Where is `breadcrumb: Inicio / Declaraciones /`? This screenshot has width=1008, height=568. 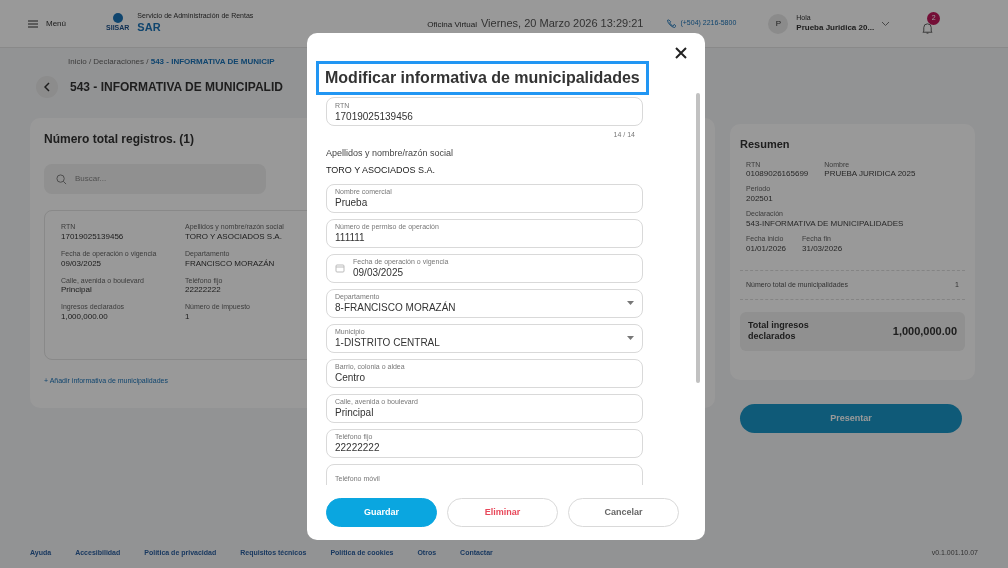 breadcrumb: Inicio / Declaraciones / is located at coordinates (109, 61).